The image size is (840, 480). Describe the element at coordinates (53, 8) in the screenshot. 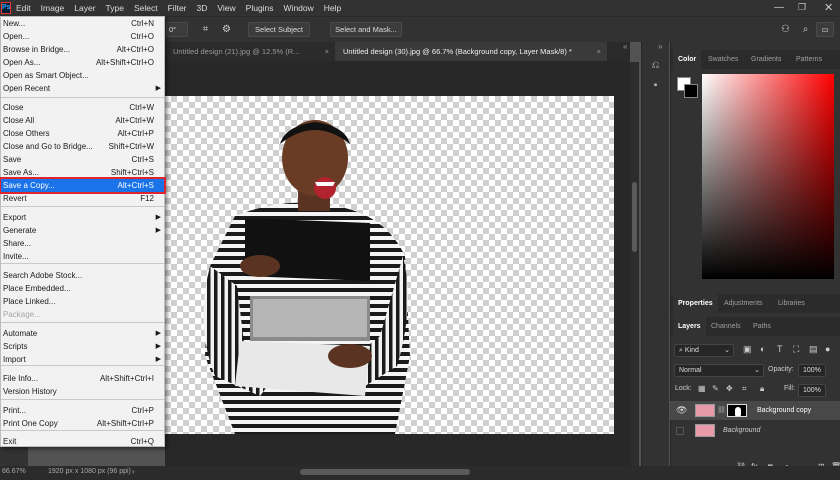

I see `menu-image: Image` at that location.